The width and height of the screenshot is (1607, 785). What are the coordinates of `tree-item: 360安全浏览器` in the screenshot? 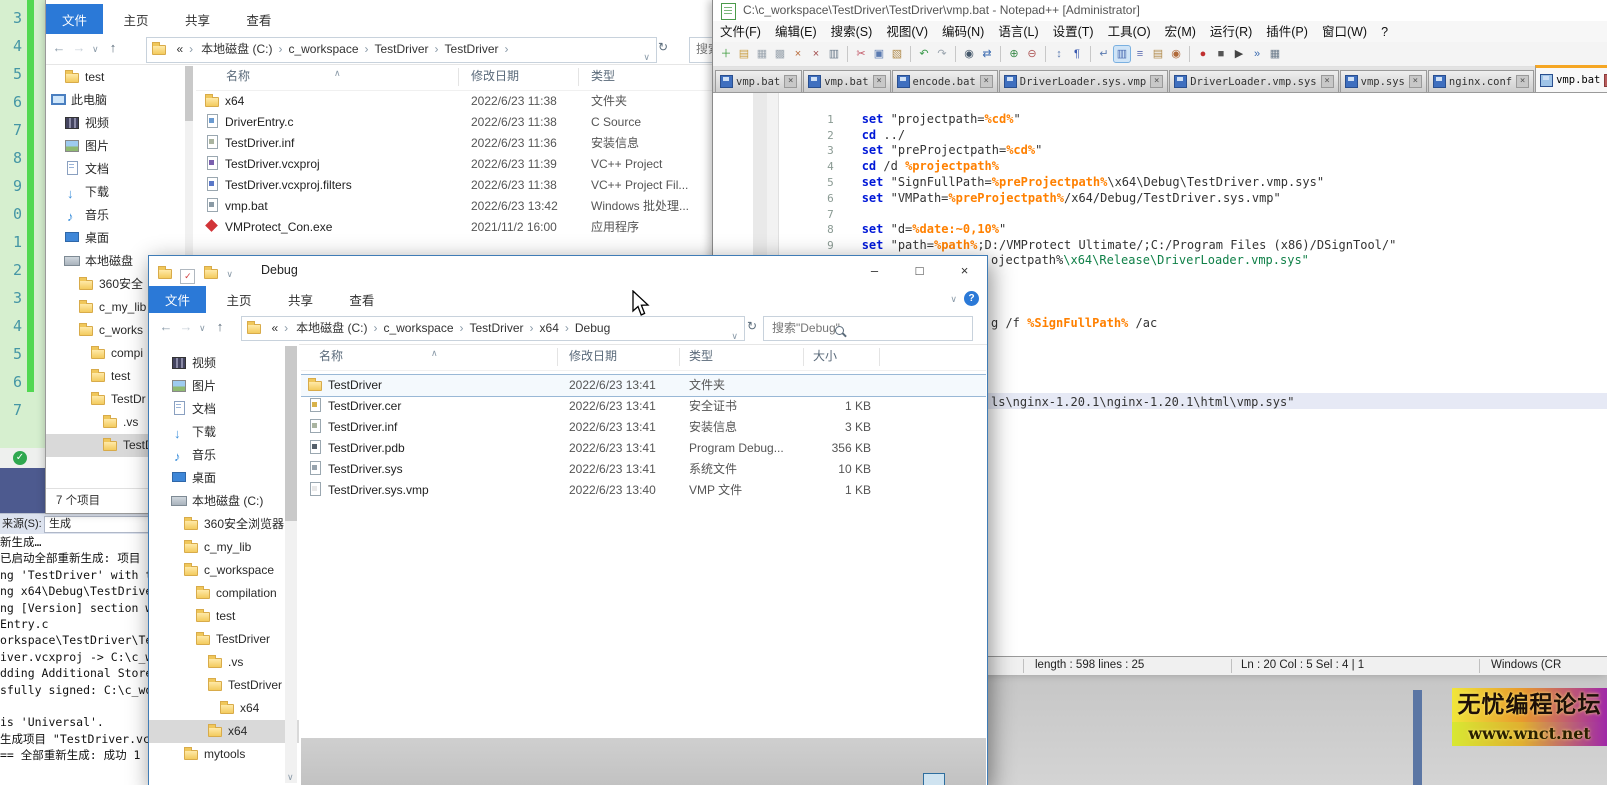 It's located at (224, 524).